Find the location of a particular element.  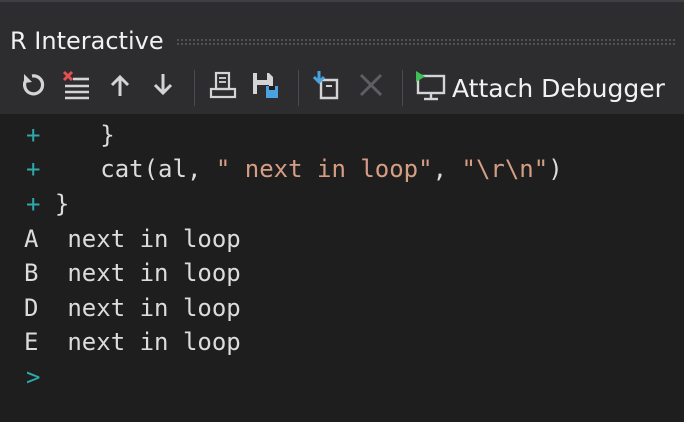

save-workspace-button is located at coordinates (266, 87).